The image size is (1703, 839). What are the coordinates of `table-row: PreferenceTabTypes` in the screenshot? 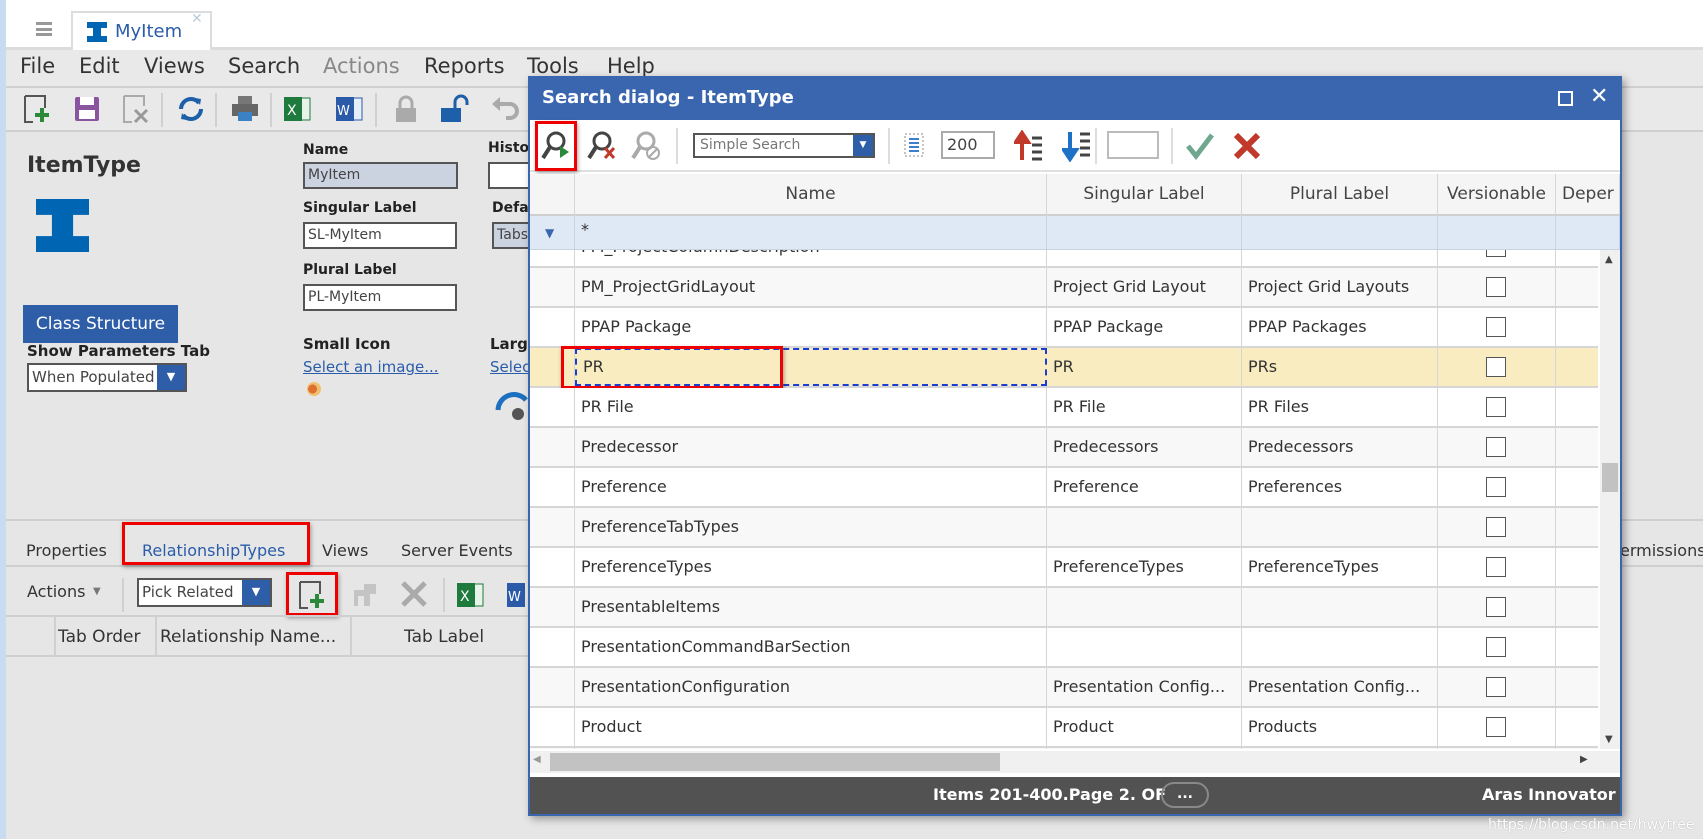 It's located at (1064, 528).